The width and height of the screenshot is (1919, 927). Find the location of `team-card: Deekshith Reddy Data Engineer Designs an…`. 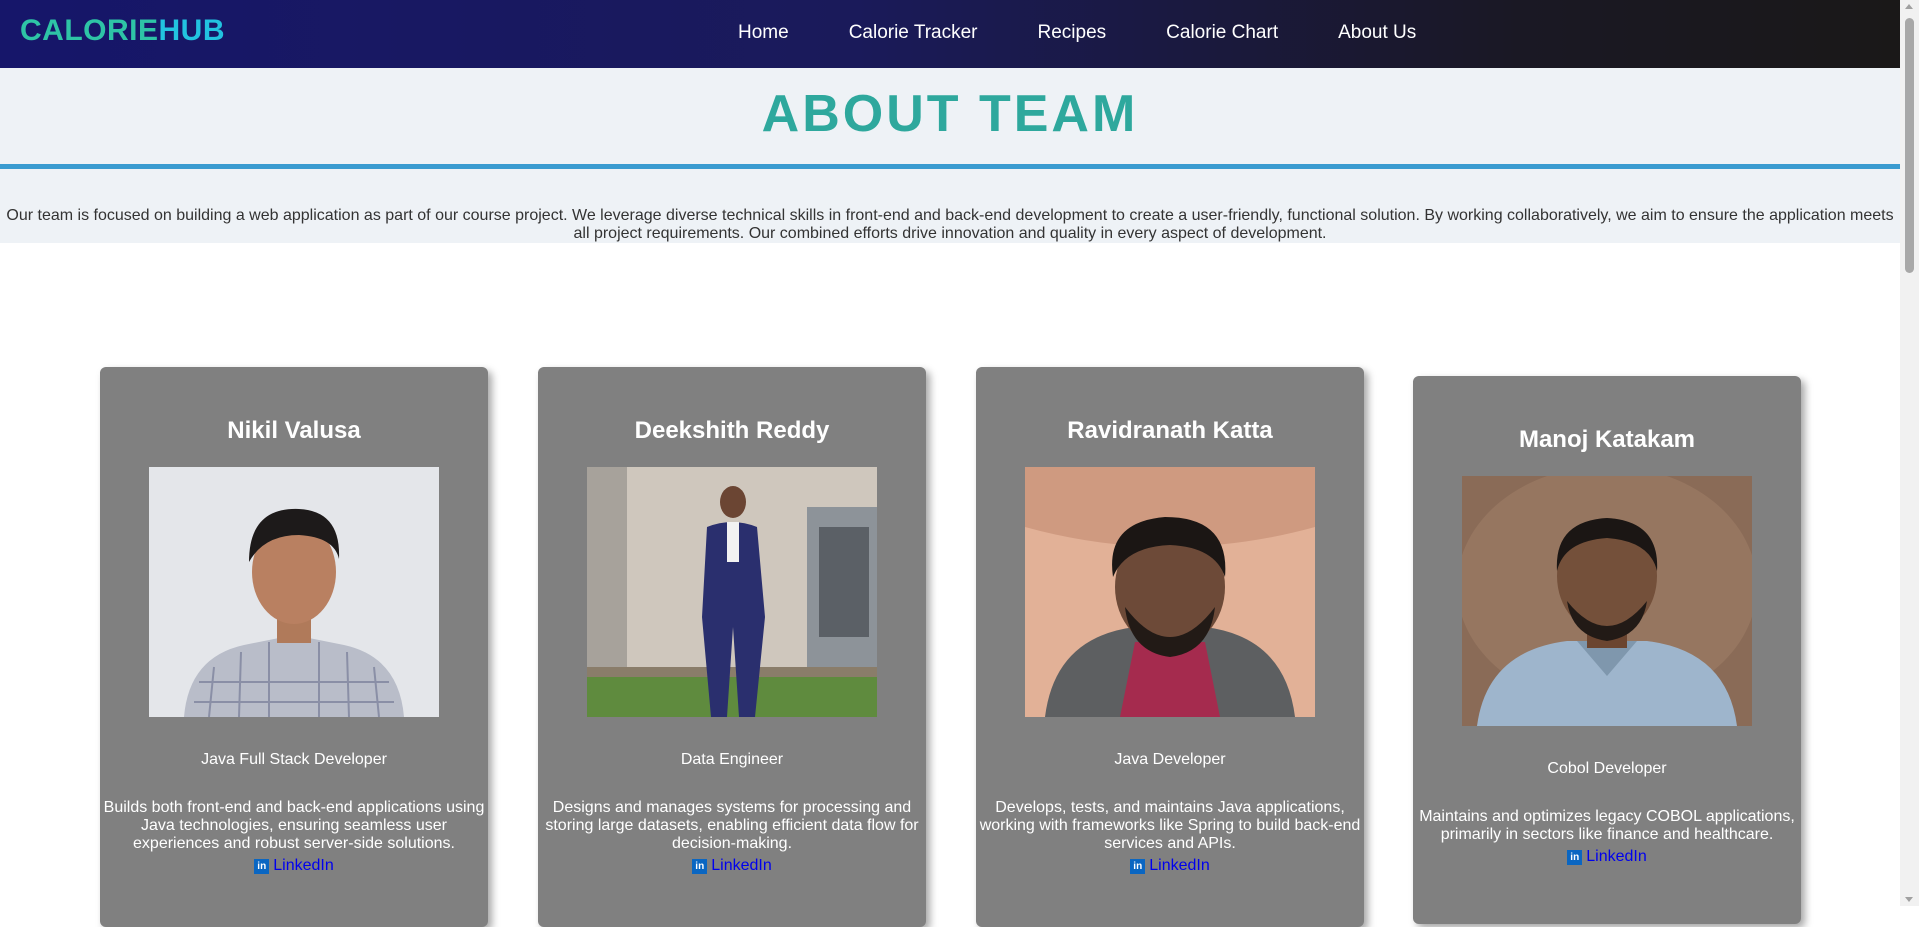

team-card: Deekshith Reddy Data Engineer Designs an… is located at coordinates (732, 647).